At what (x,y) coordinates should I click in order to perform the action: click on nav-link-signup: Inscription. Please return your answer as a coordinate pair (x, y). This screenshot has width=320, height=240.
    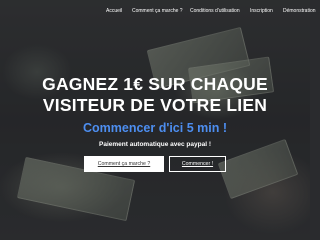
    Looking at the image, I should click on (261, 11).